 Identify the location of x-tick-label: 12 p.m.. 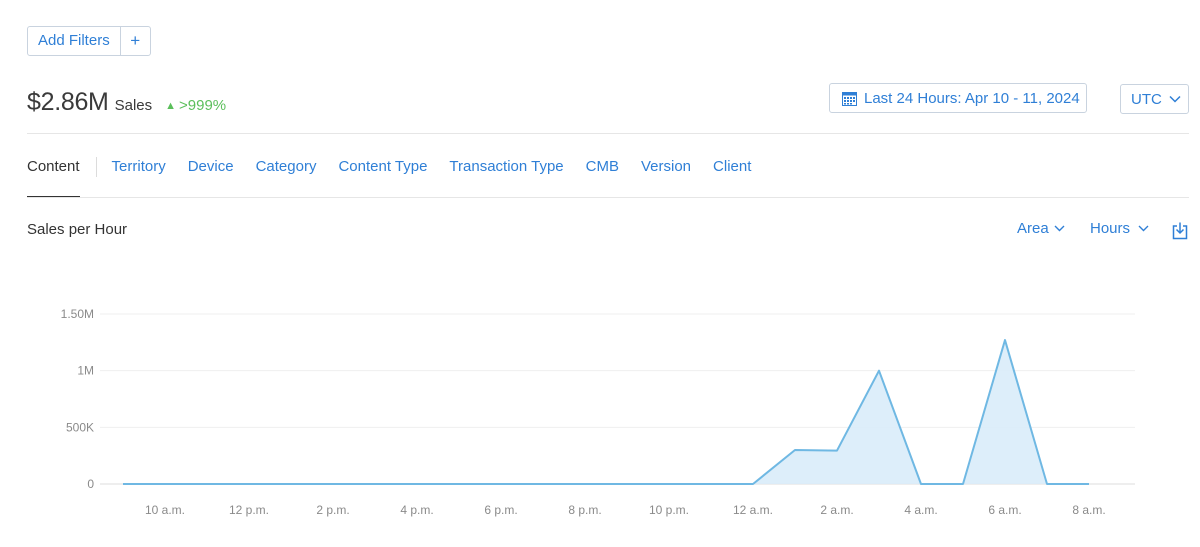
(249, 510).